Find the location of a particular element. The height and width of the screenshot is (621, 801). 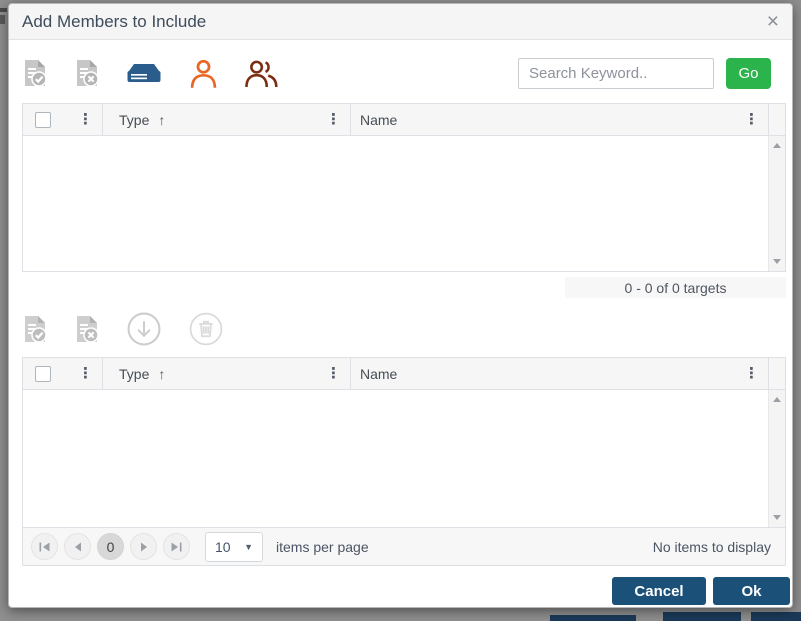

targets-count-text: 0 - 0 of 0 targets is located at coordinates (675, 287).